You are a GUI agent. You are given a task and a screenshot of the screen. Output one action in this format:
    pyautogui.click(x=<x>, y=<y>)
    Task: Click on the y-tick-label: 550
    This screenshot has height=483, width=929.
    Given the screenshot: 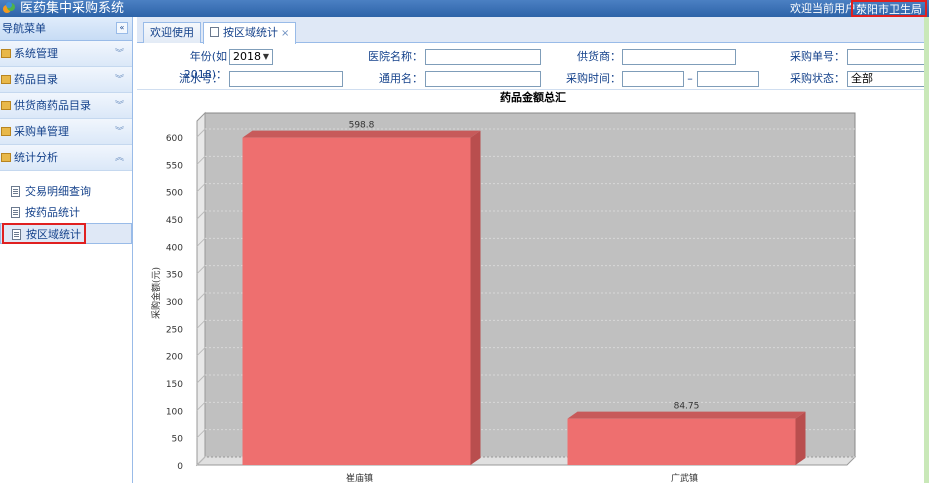 What is the action you would take?
    pyautogui.click(x=174, y=166)
    